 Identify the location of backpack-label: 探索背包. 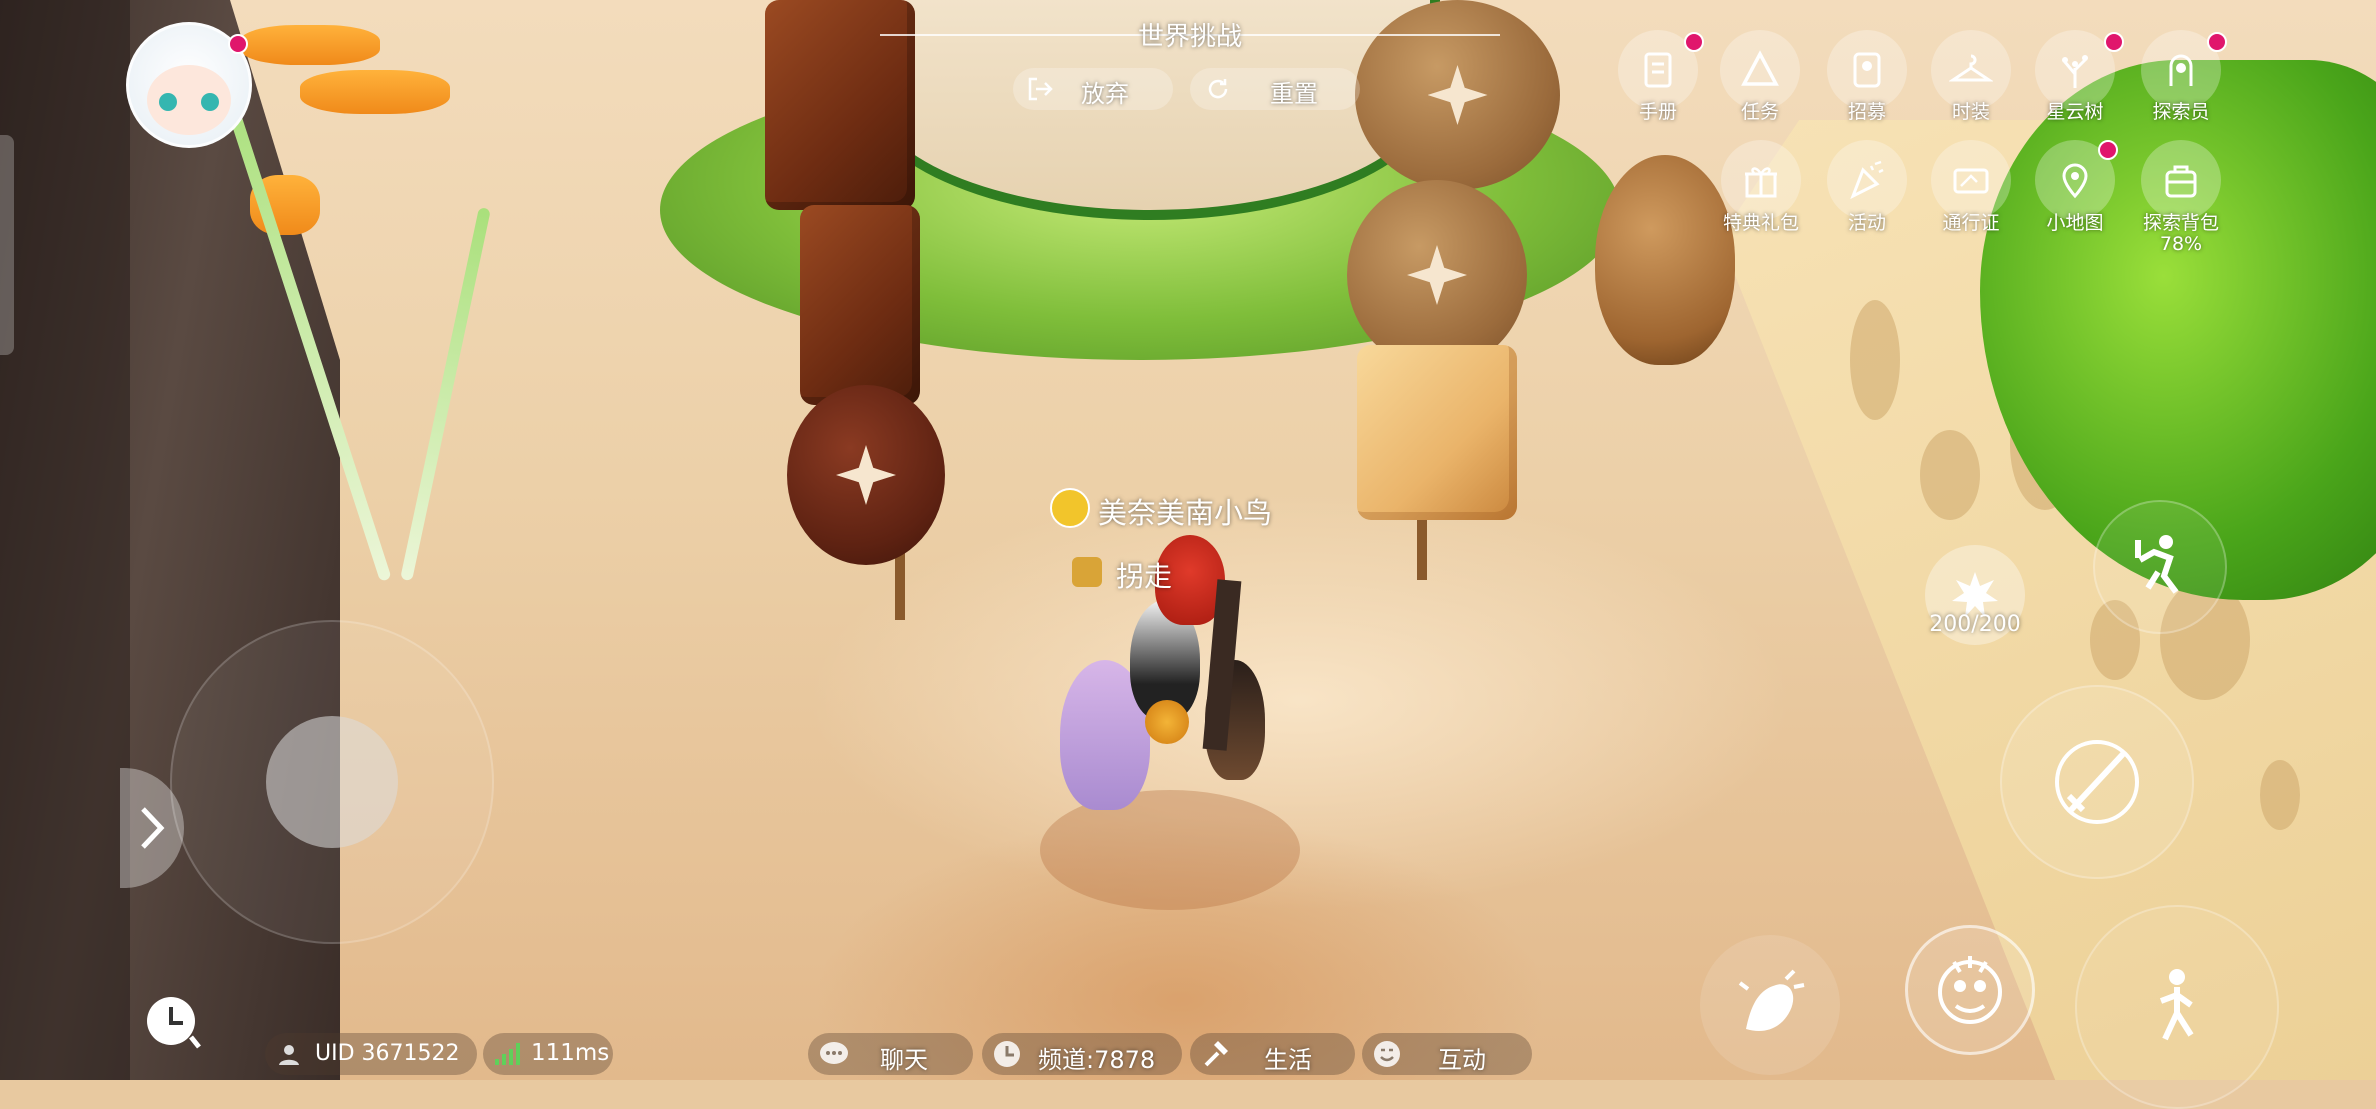
(2180, 223).